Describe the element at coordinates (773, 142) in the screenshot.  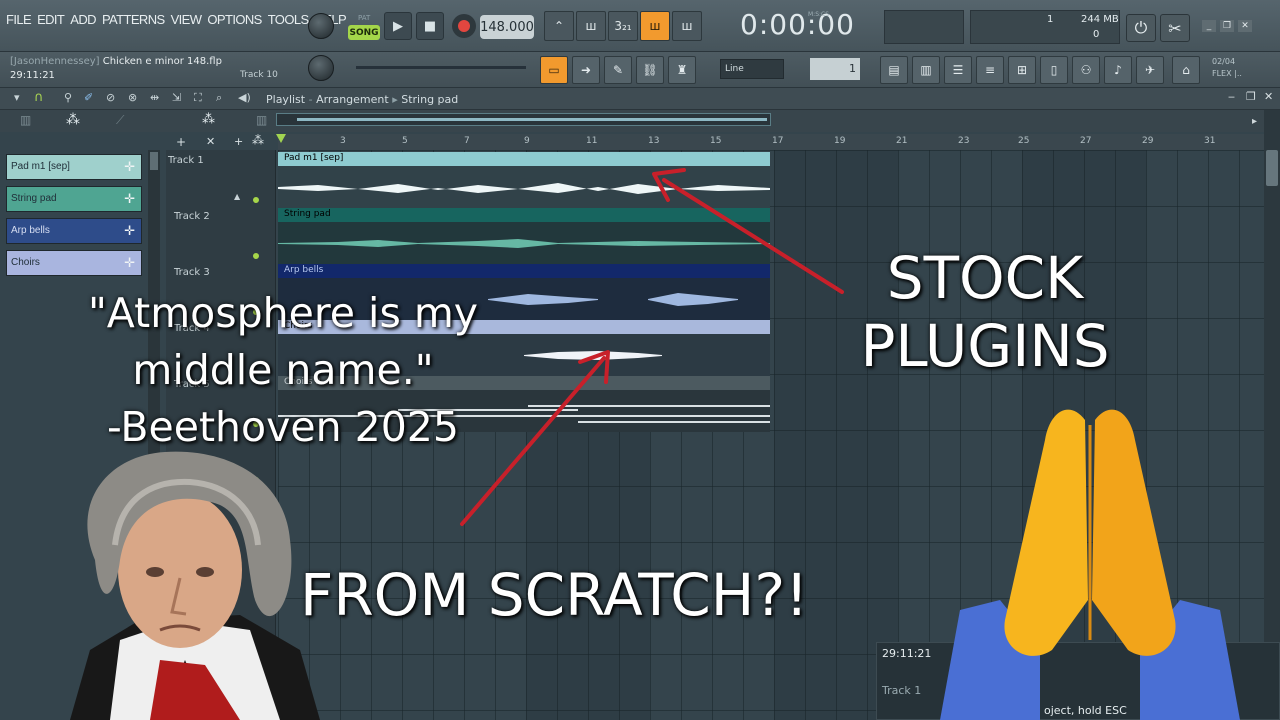
I see `timeline-ruler: 3 5 7 9 11 13 15 17 19 21 23 25 27 29 31` at that location.